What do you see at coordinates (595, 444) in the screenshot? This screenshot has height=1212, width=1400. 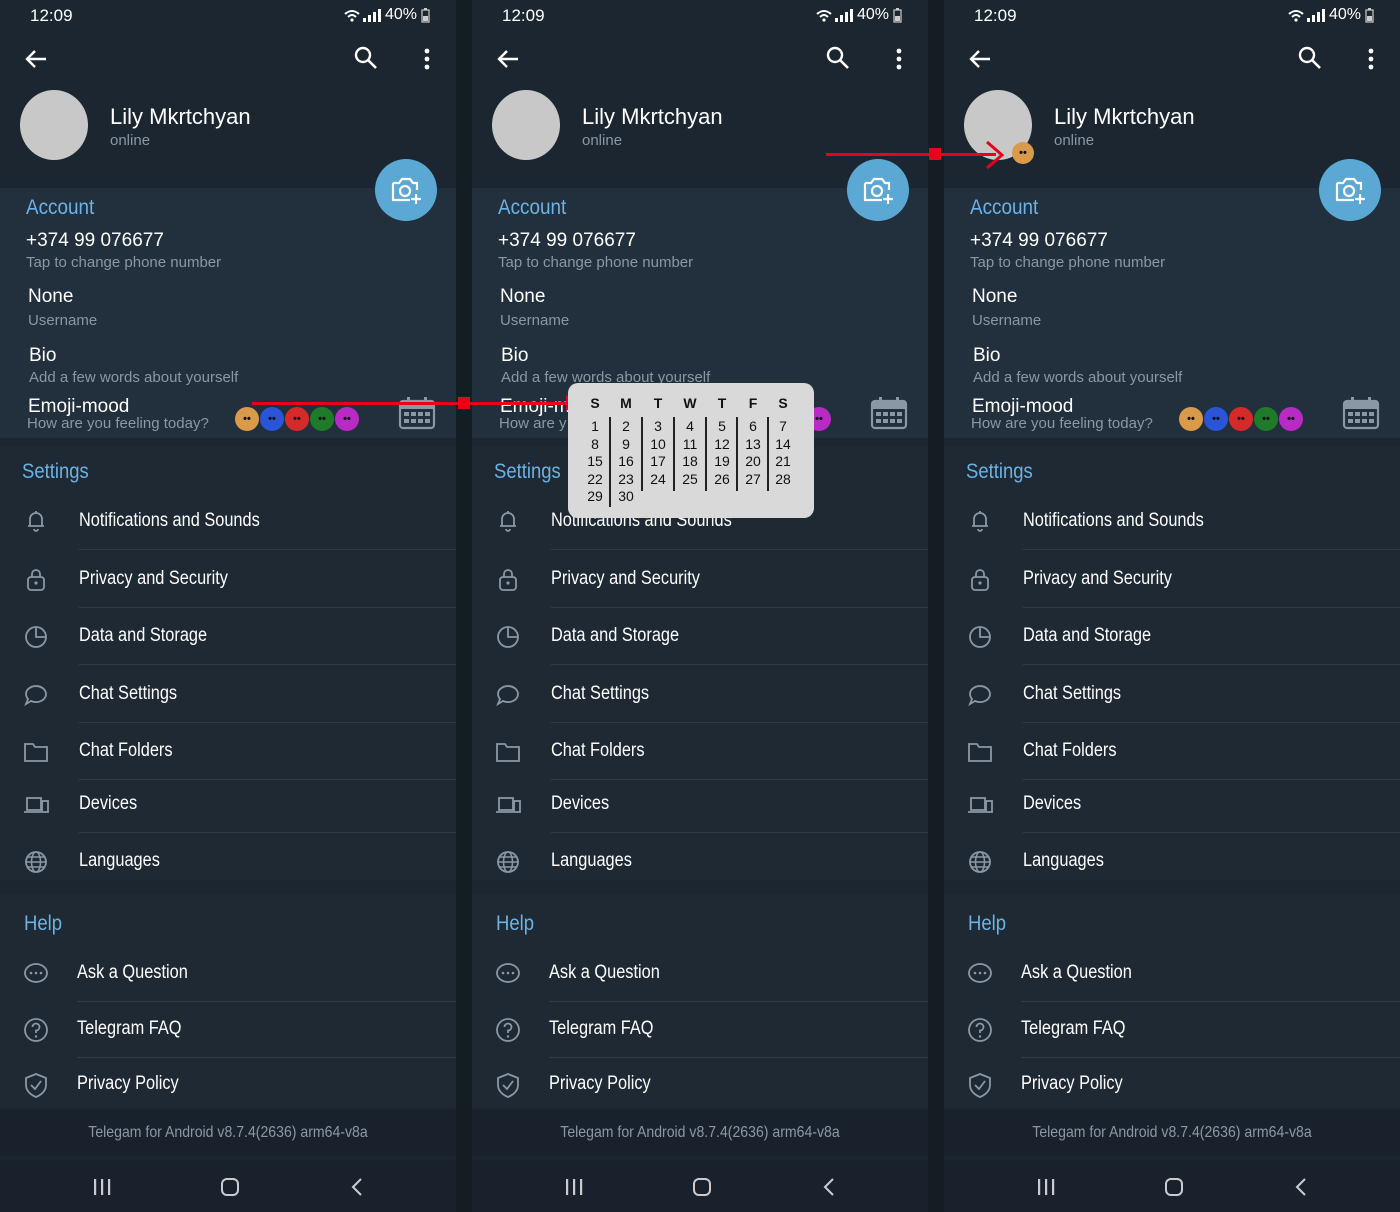 I see `calendar-day: 8` at bounding box center [595, 444].